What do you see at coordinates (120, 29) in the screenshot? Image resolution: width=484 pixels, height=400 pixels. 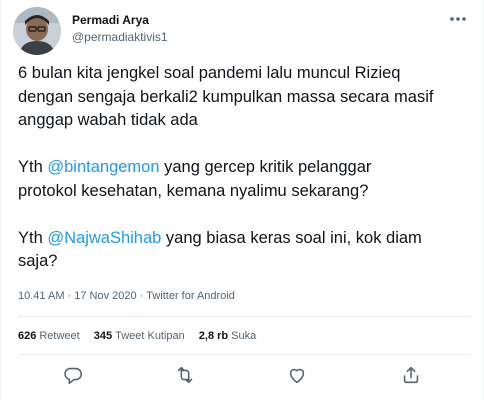 I see `user-names: Permadi Arya @permadiaktivis1` at bounding box center [120, 29].